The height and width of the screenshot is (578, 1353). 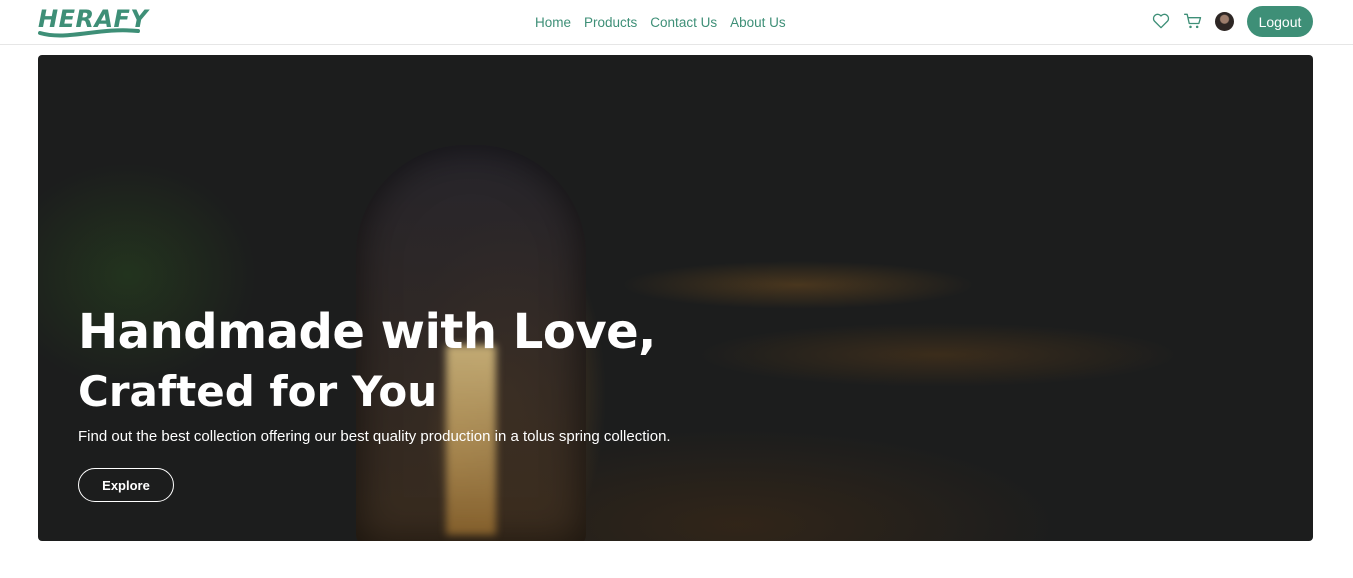 I want to click on logo-swoosh-icon, so click(x=89, y=33).